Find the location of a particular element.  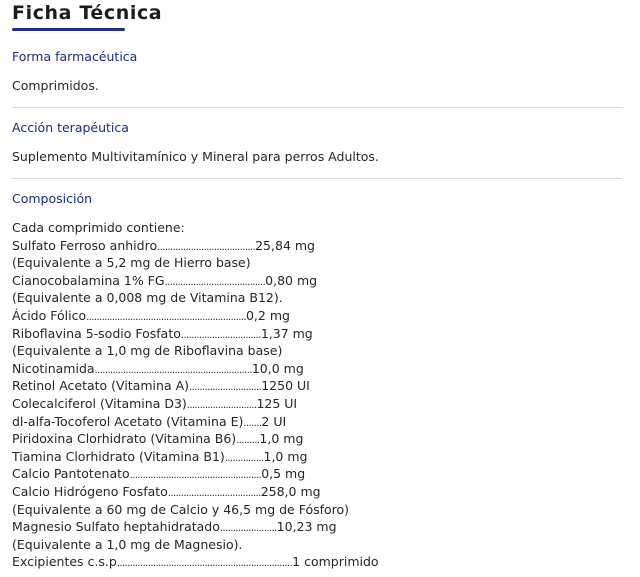

composition-line: (Equivalente a 1,0 mg de Magnesio). is located at coordinates (195, 545).